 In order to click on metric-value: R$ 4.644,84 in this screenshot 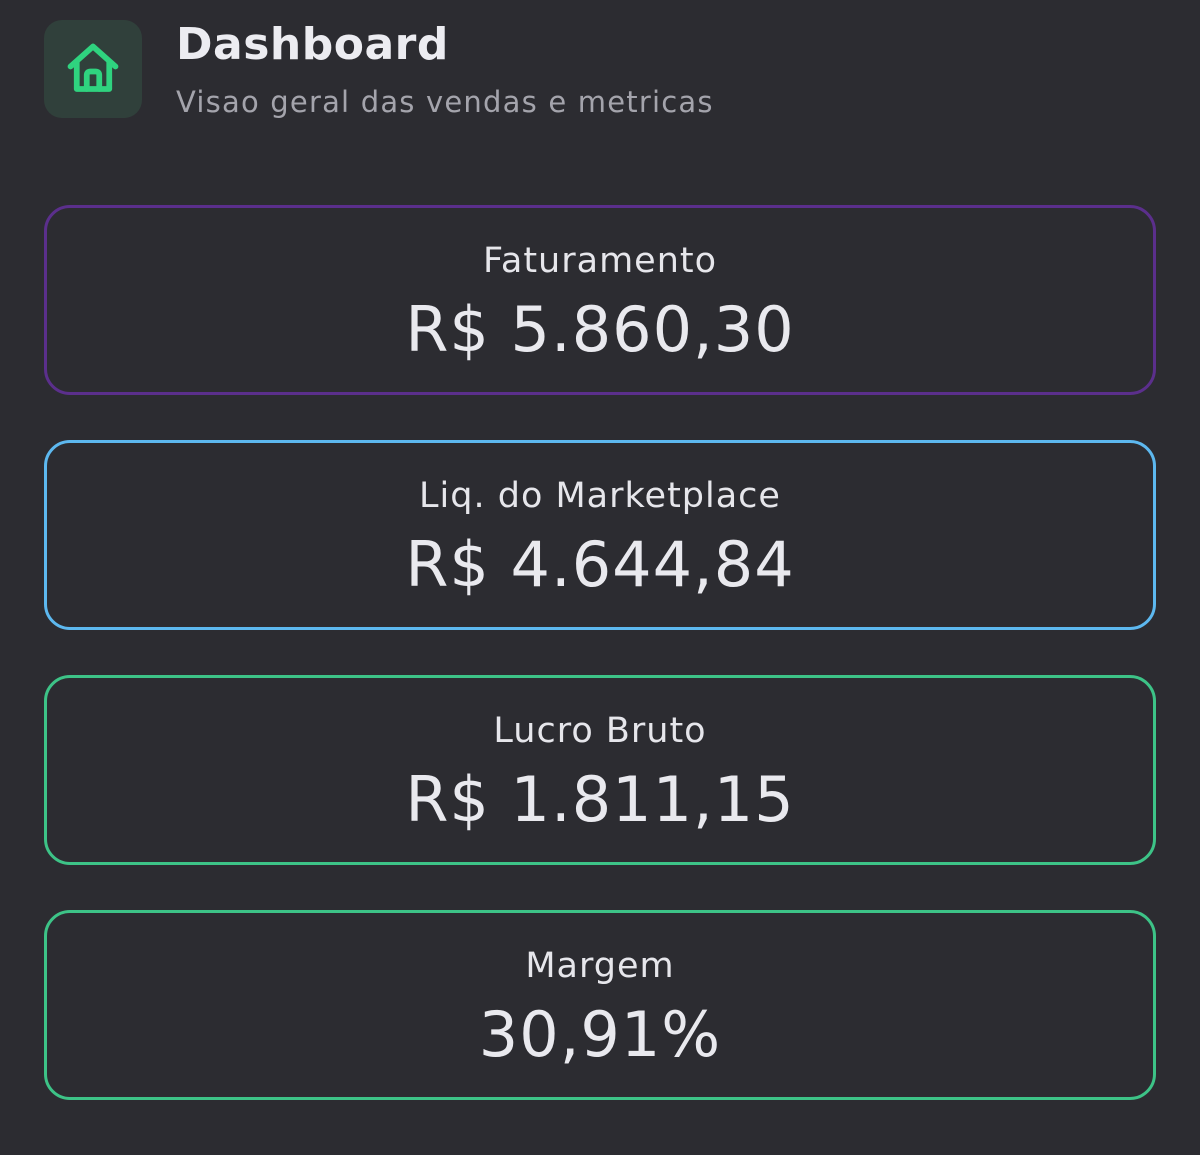, I will do `click(600, 564)`.